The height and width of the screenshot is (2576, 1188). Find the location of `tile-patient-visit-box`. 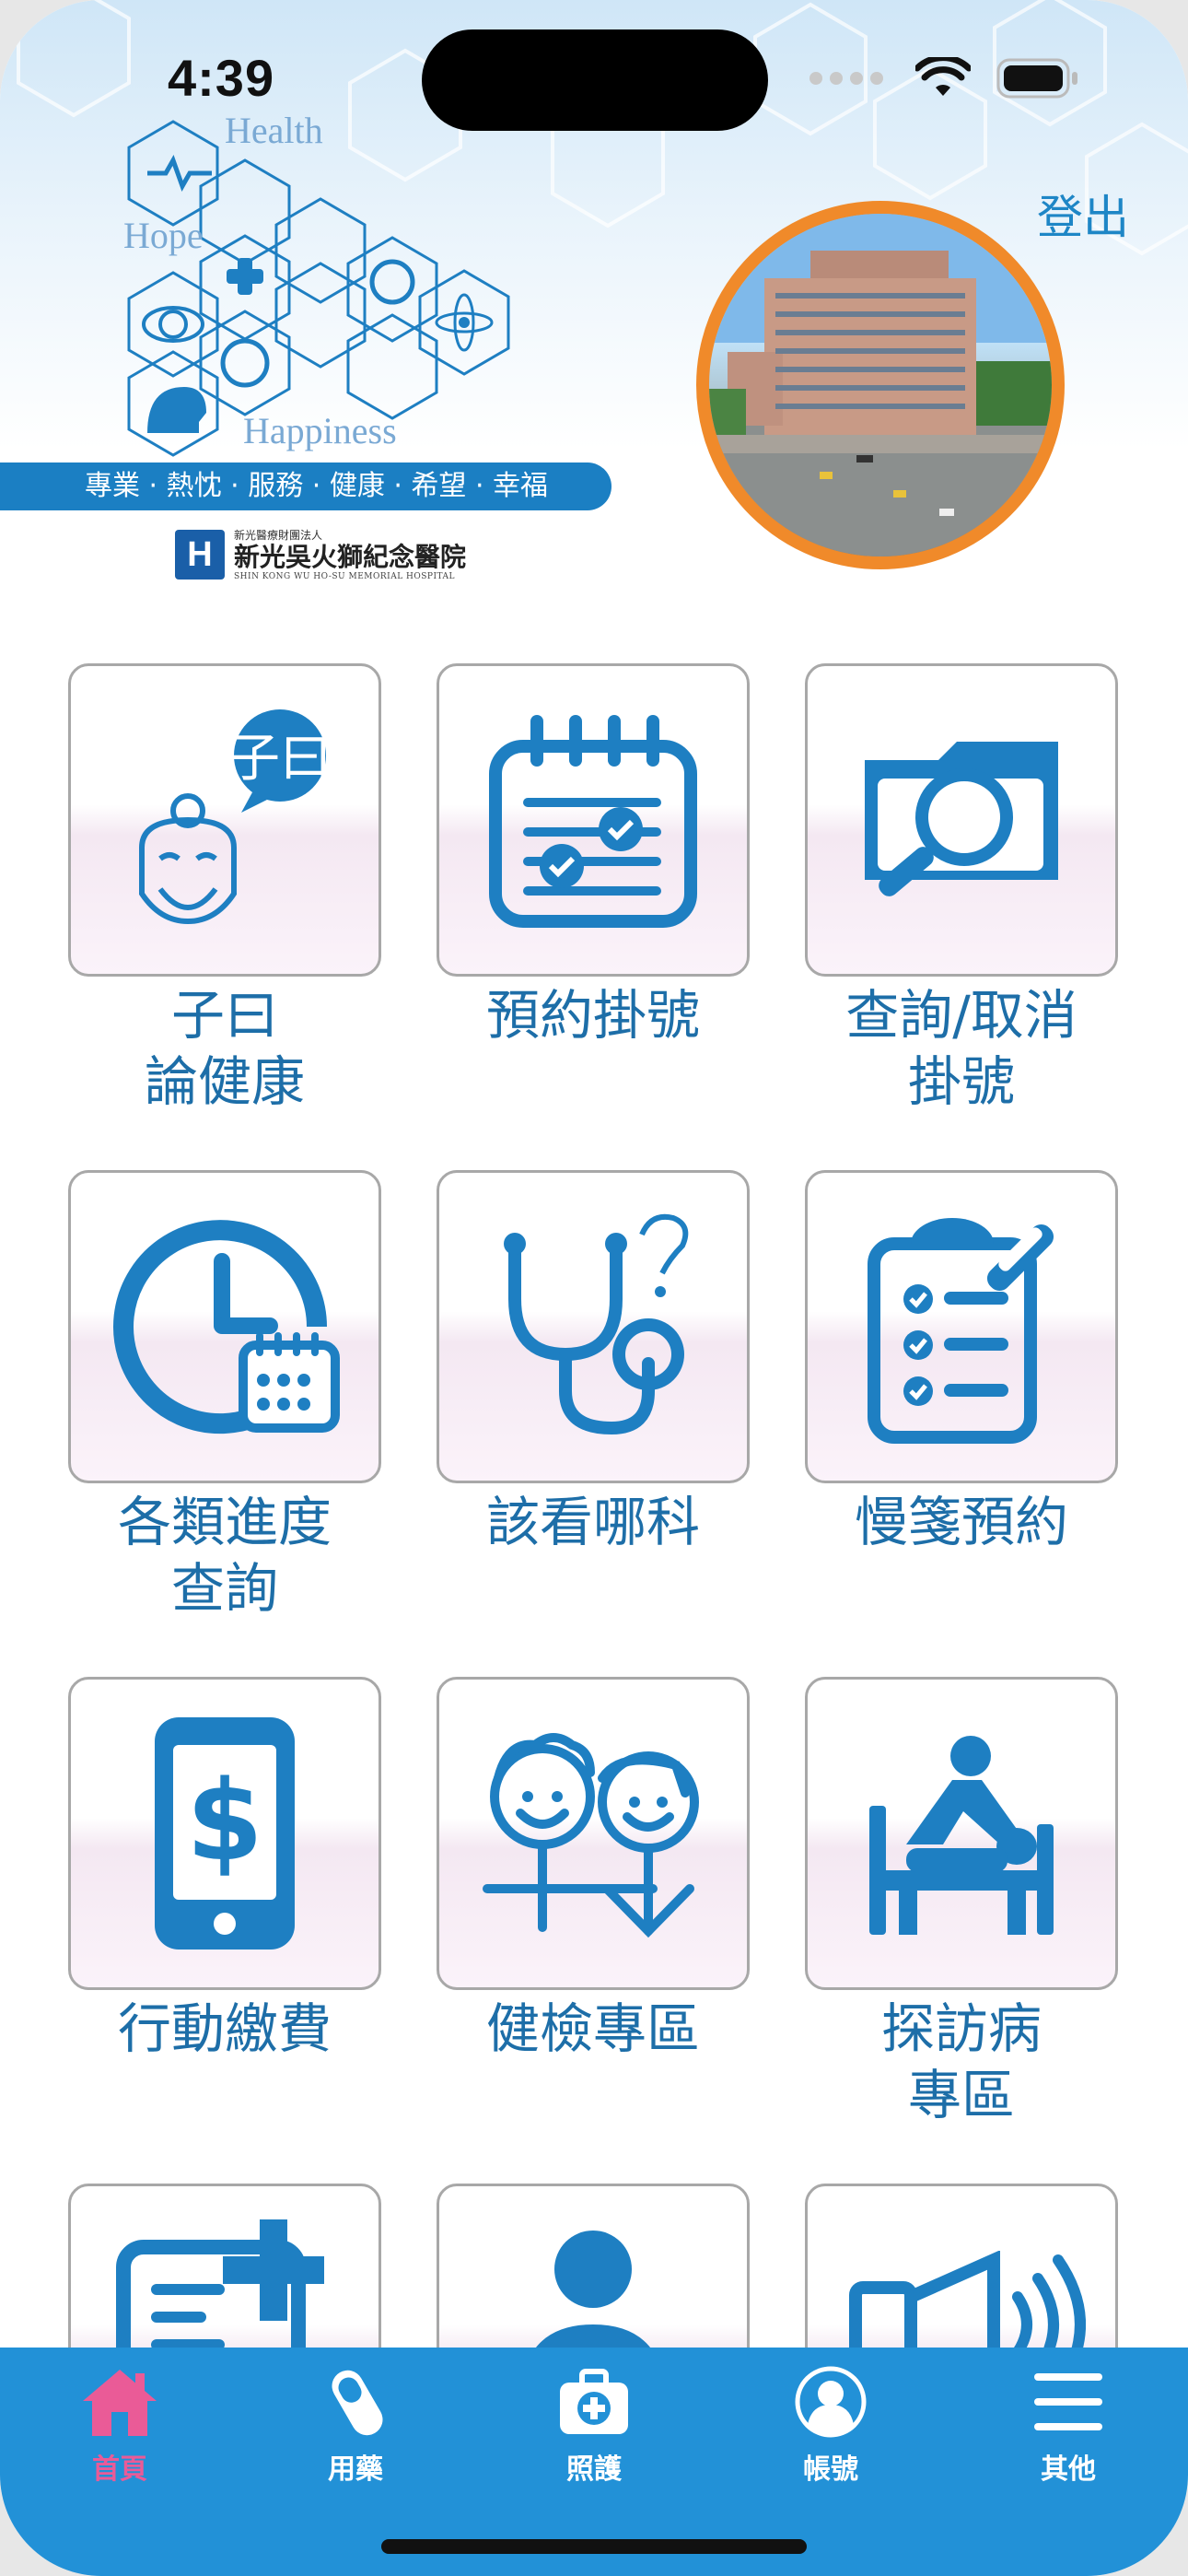

tile-patient-visit-box is located at coordinates (961, 1833).